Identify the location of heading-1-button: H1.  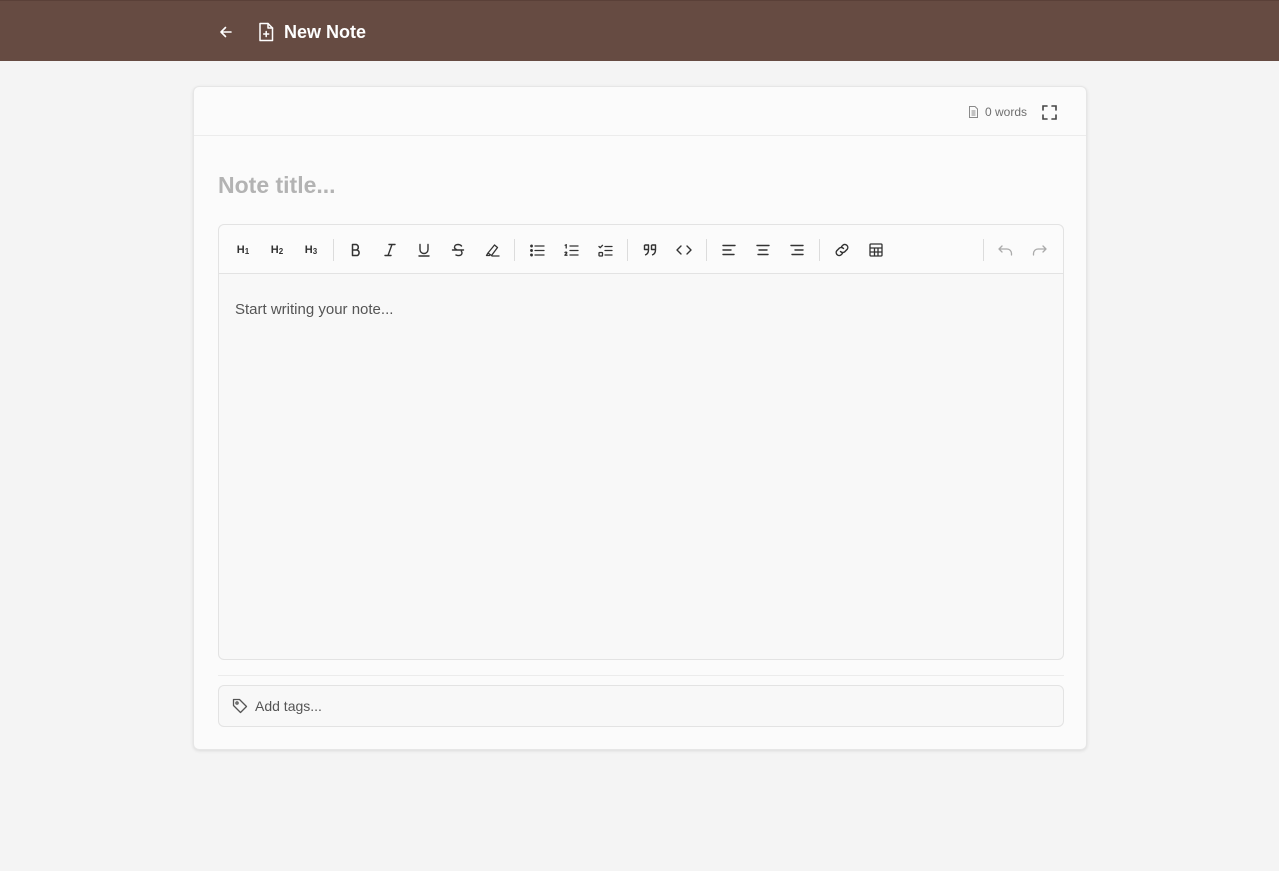
(243, 250).